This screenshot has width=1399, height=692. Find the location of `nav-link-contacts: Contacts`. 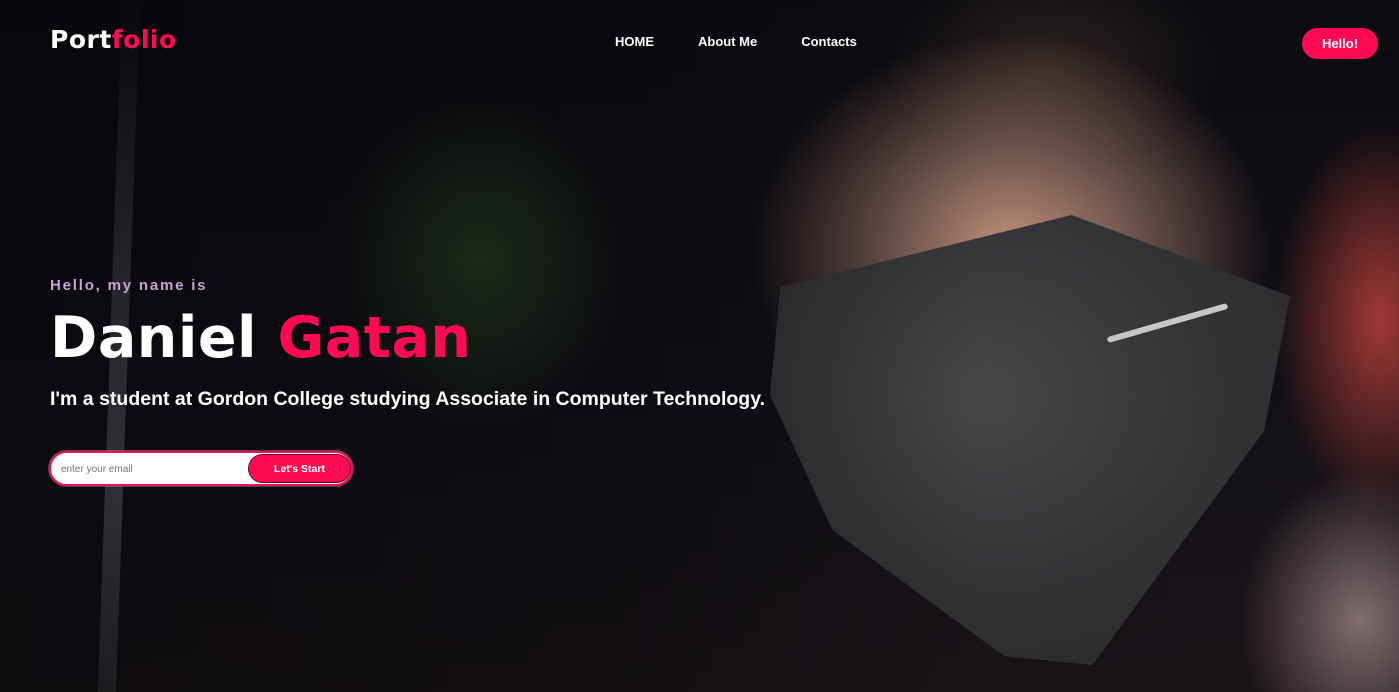

nav-link-contacts: Contacts is located at coordinates (829, 41).